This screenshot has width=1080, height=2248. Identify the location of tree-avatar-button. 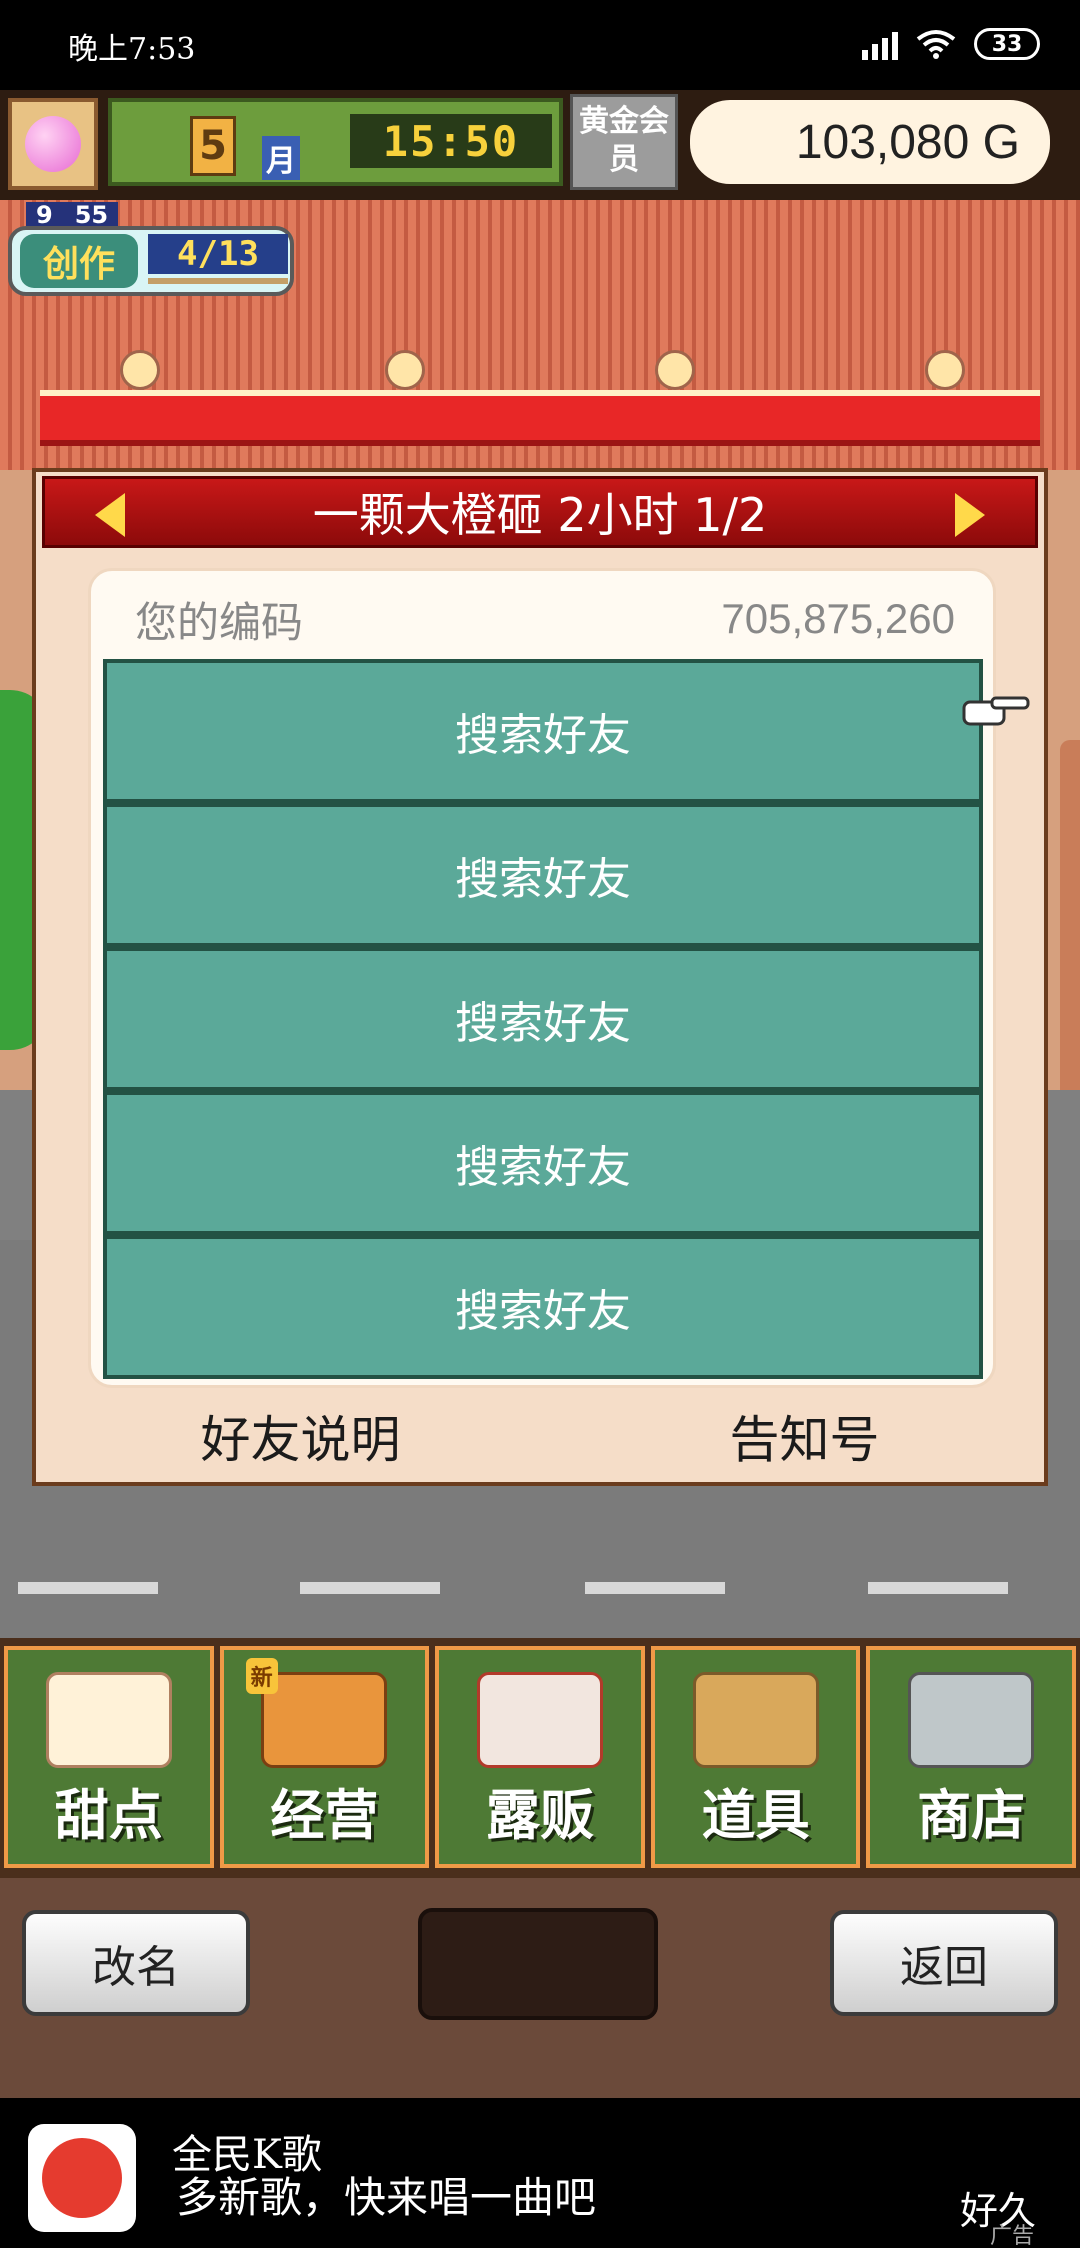
(53, 144).